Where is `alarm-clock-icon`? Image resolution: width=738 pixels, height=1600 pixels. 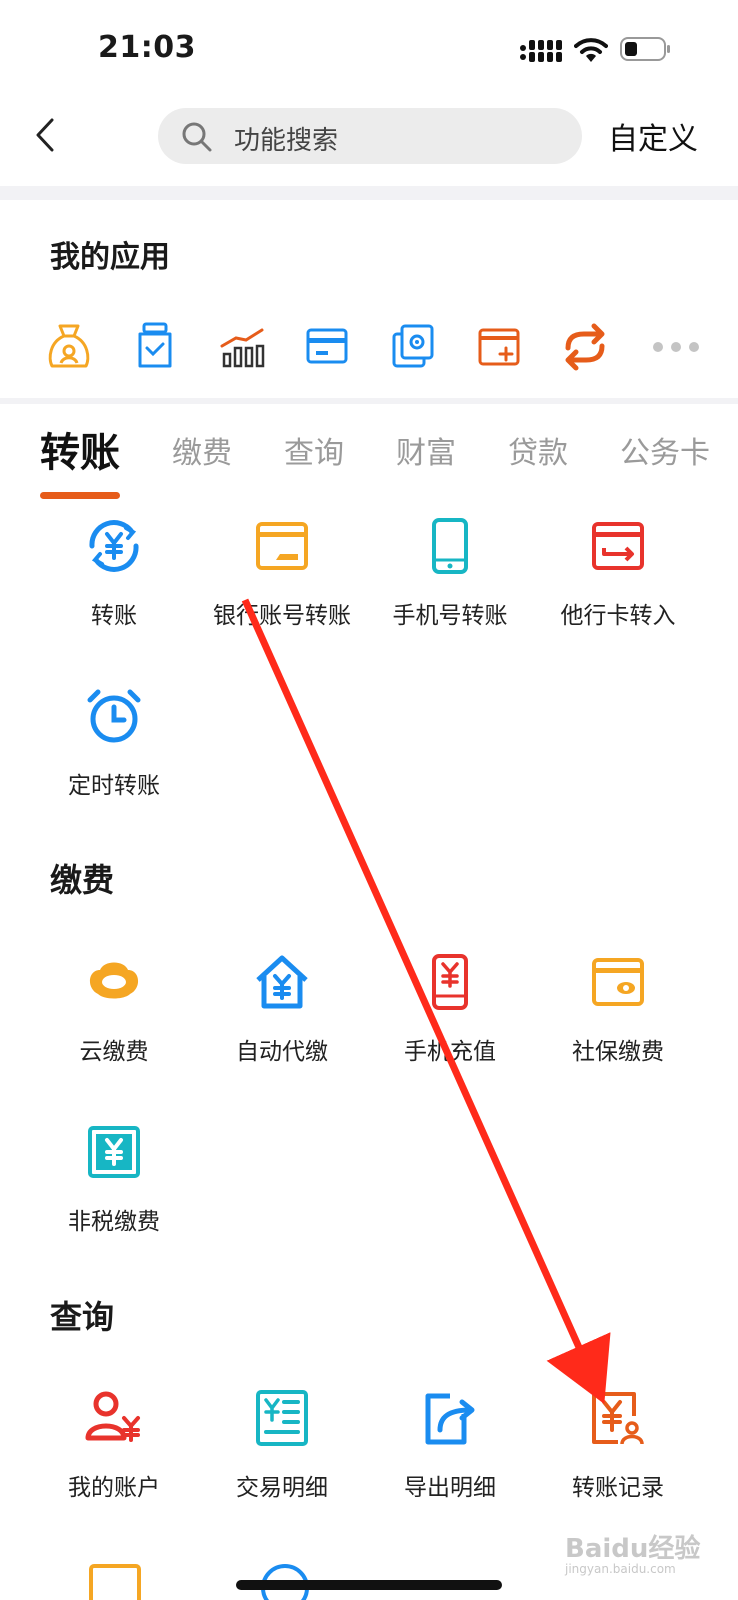
alarm-clock-icon is located at coordinates (114, 716).